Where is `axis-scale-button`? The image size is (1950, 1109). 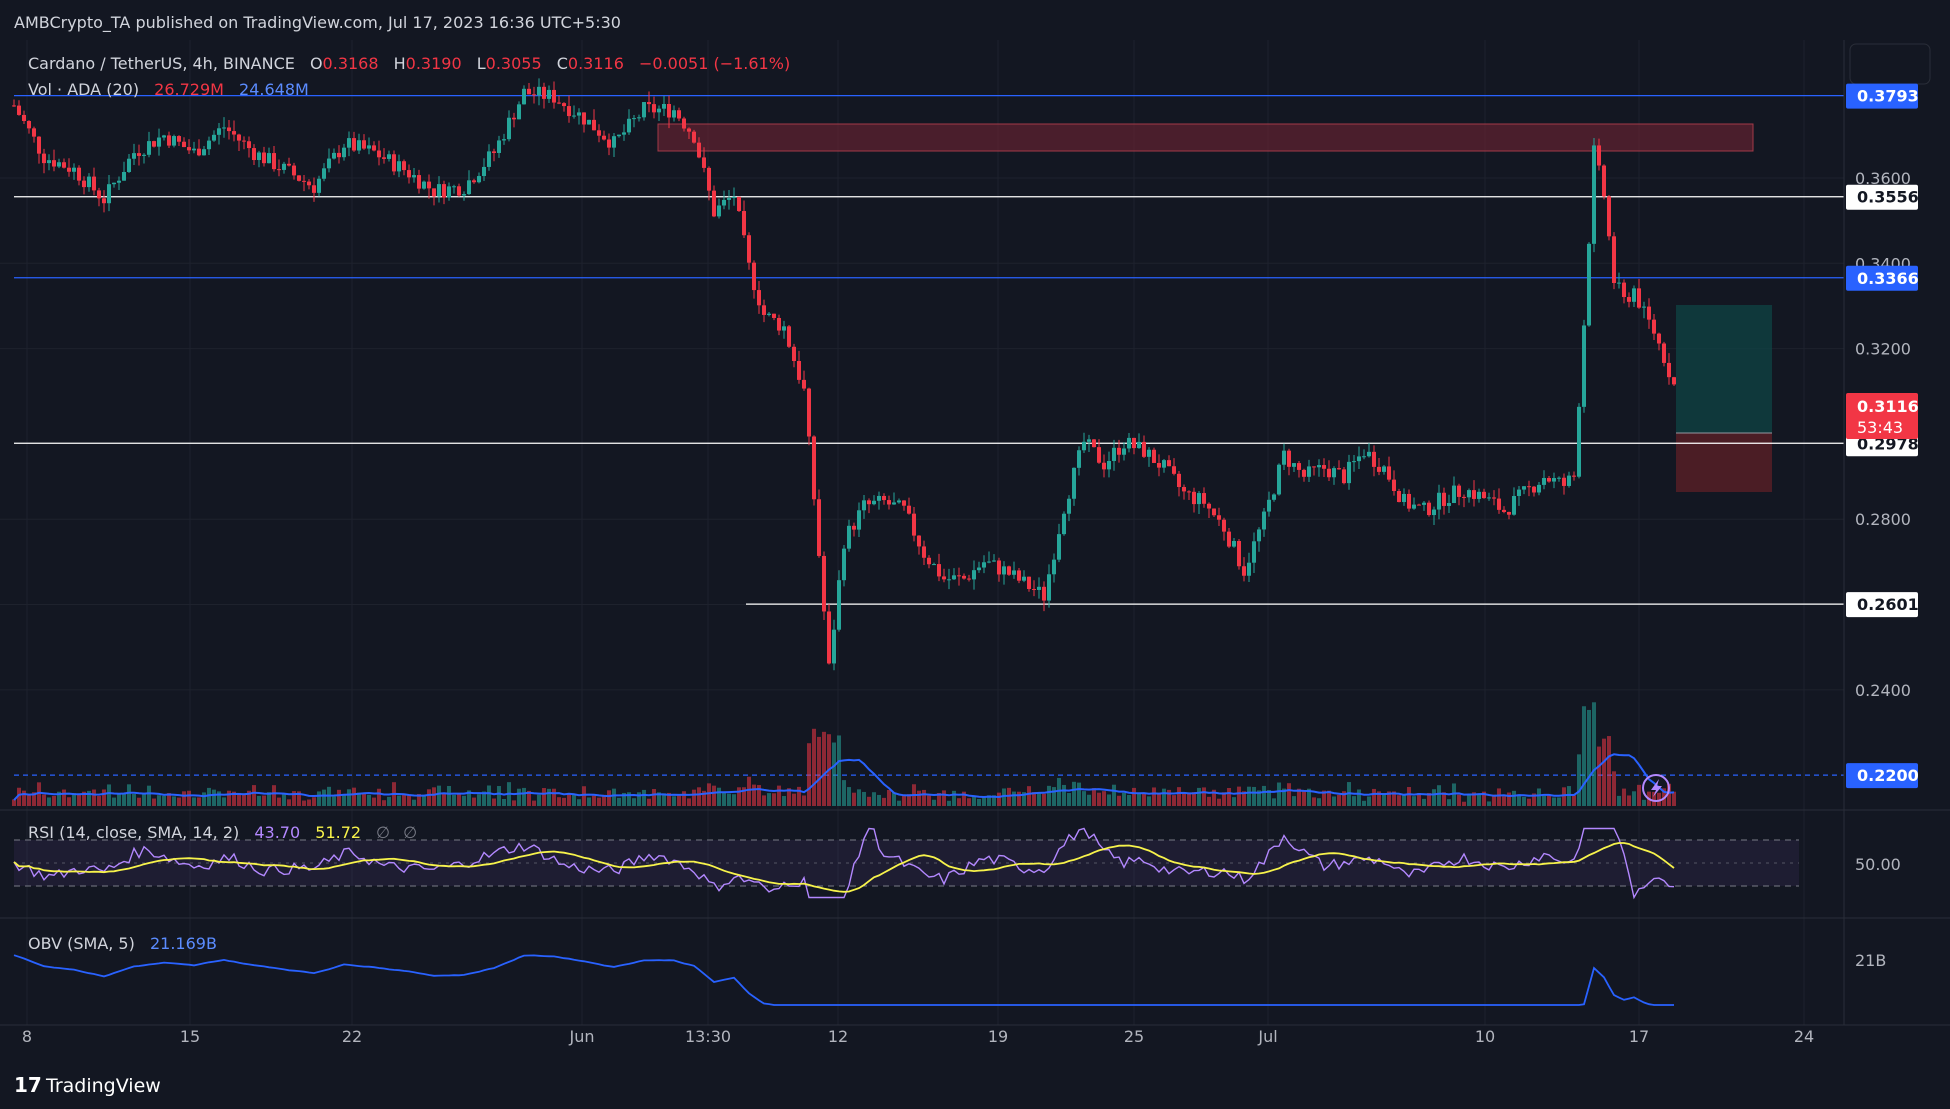 axis-scale-button is located at coordinates (1890, 64).